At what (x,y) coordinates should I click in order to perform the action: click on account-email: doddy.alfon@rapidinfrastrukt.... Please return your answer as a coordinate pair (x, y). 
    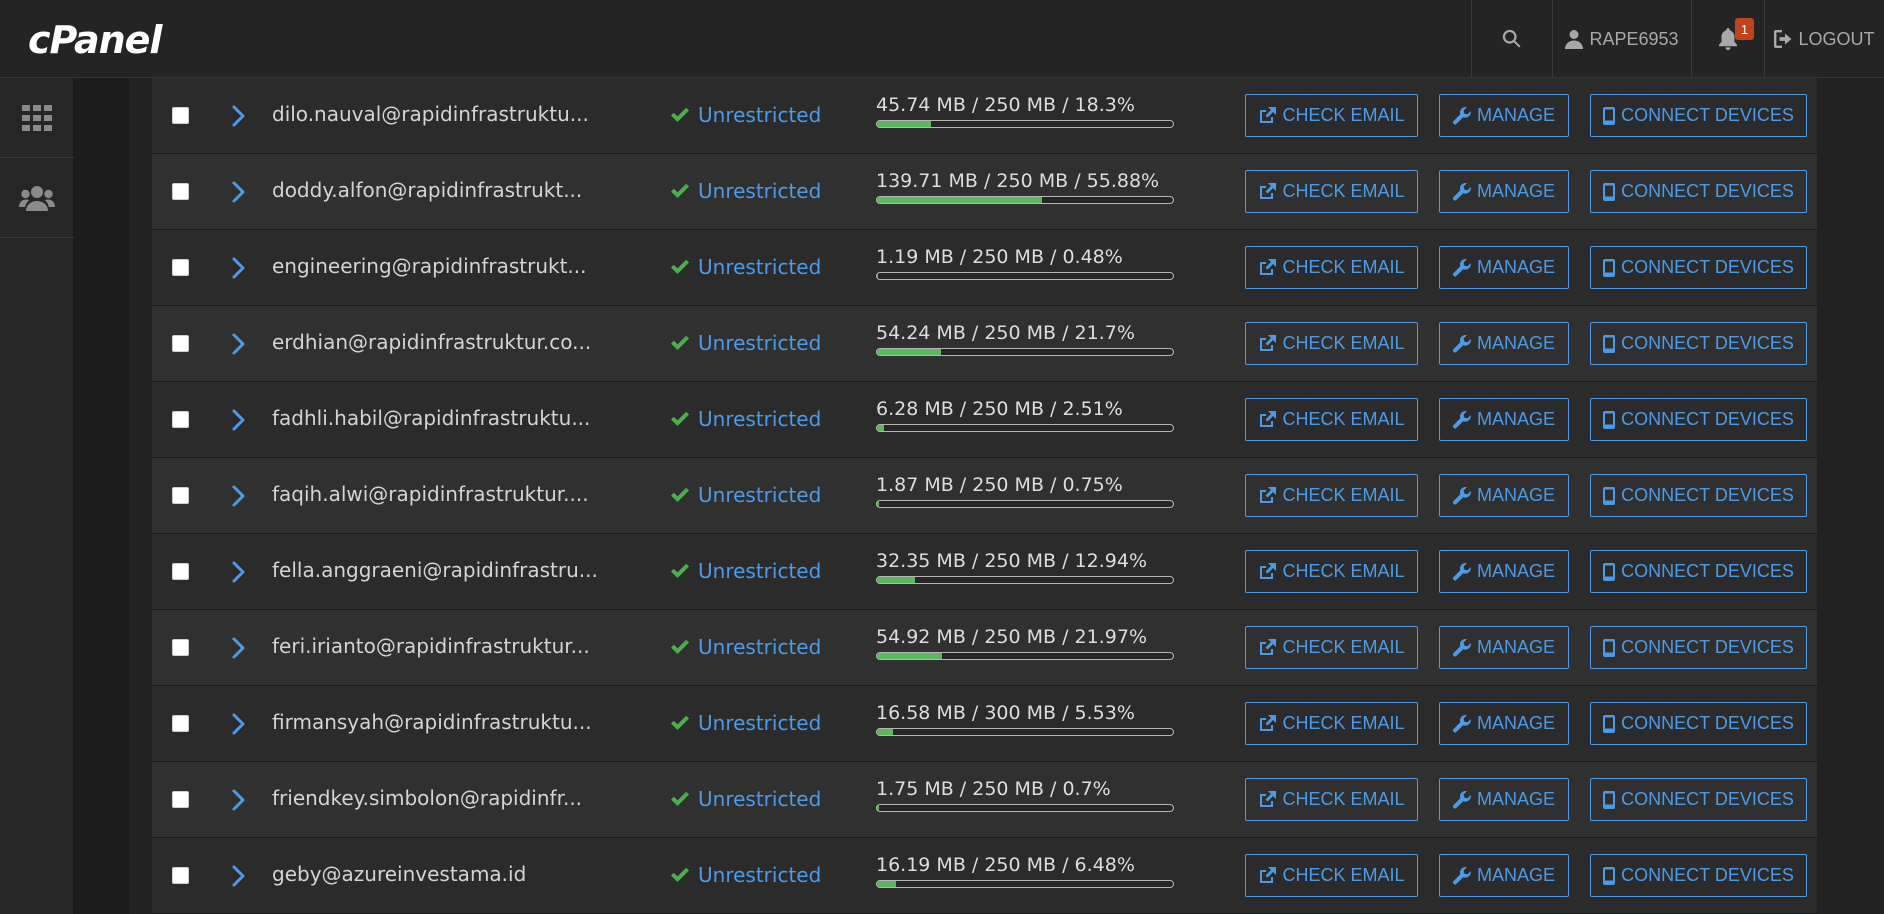
    Looking at the image, I should click on (427, 190).